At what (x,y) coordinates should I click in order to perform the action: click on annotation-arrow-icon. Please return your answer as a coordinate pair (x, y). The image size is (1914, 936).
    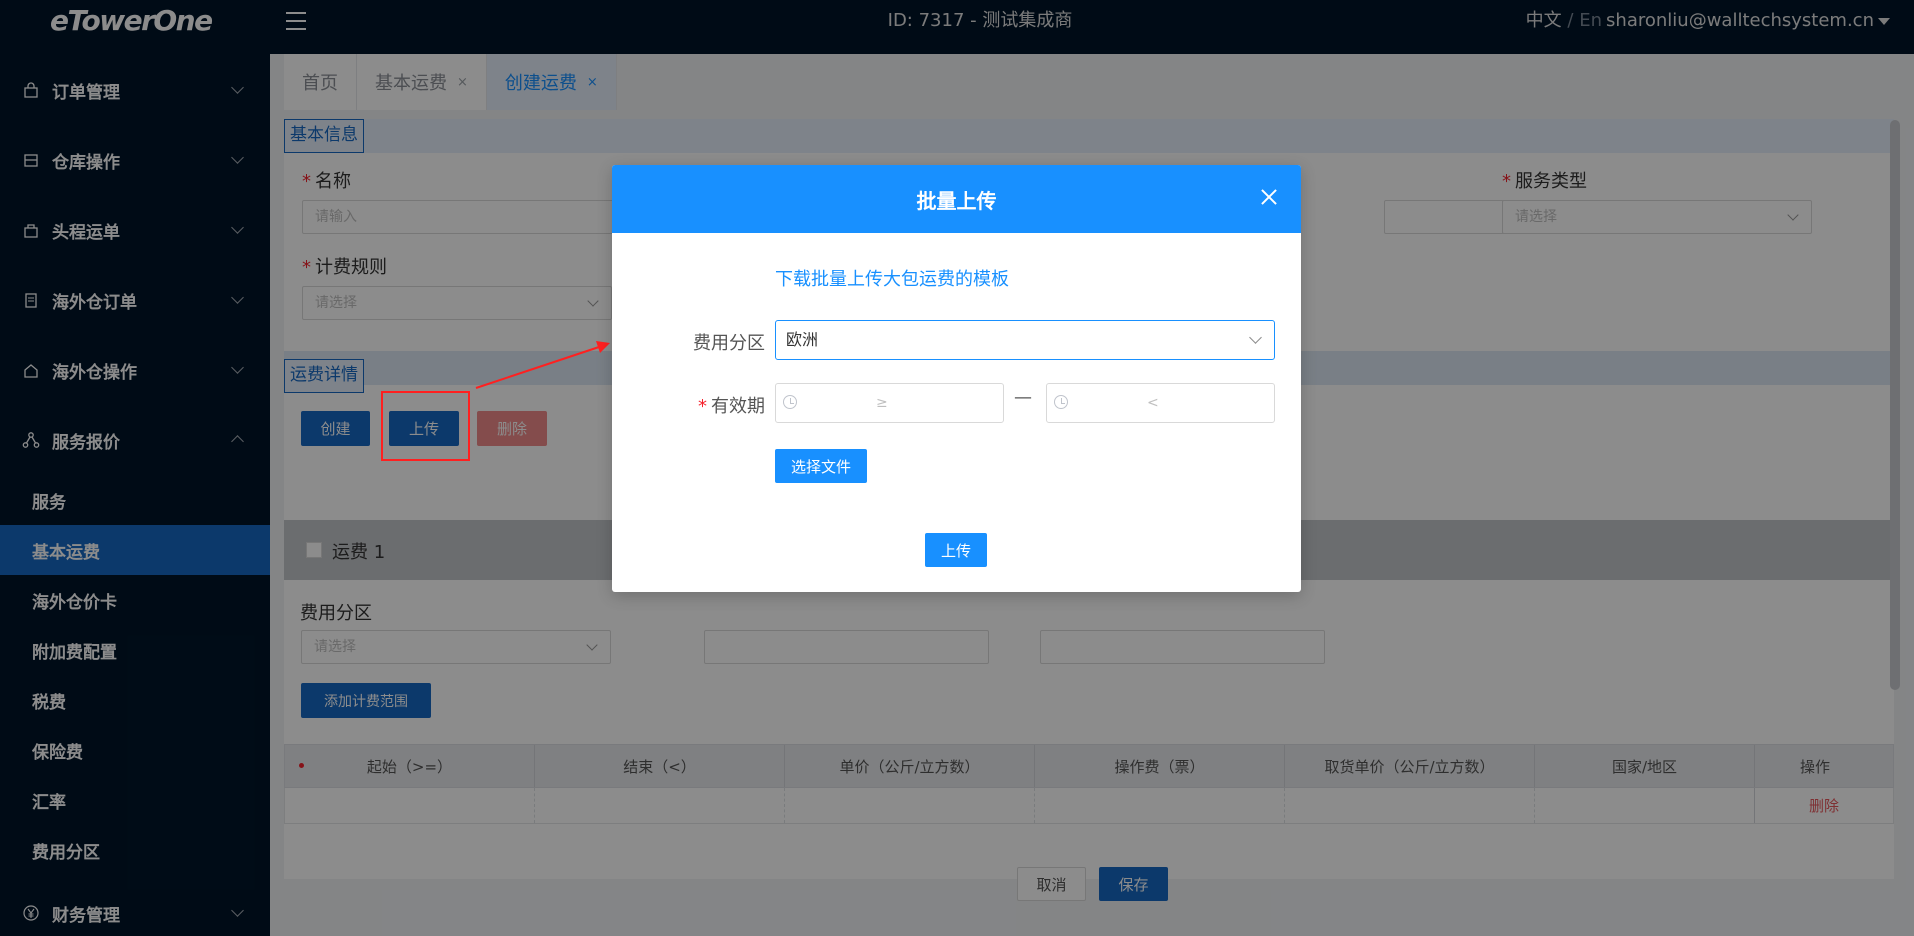
    Looking at the image, I should click on (542, 365).